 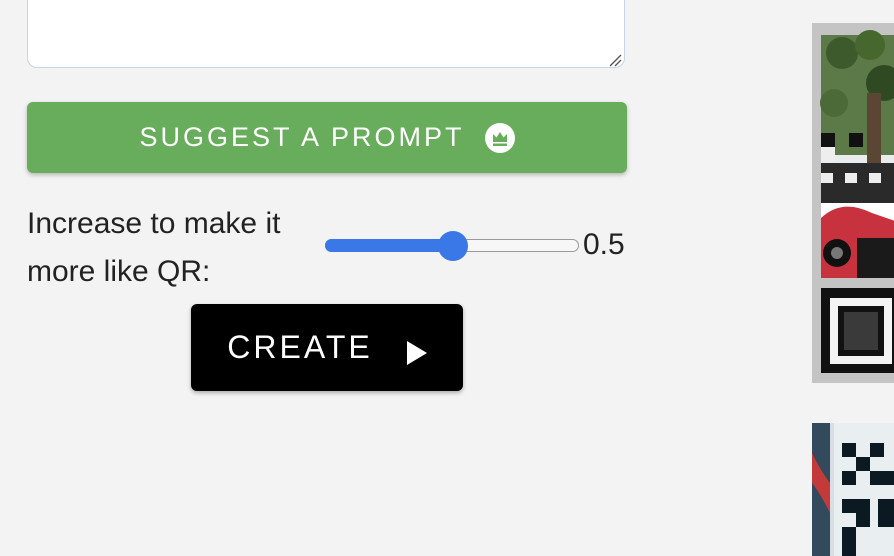 I want to click on qr-strength-slider, so click(x=453, y=246).